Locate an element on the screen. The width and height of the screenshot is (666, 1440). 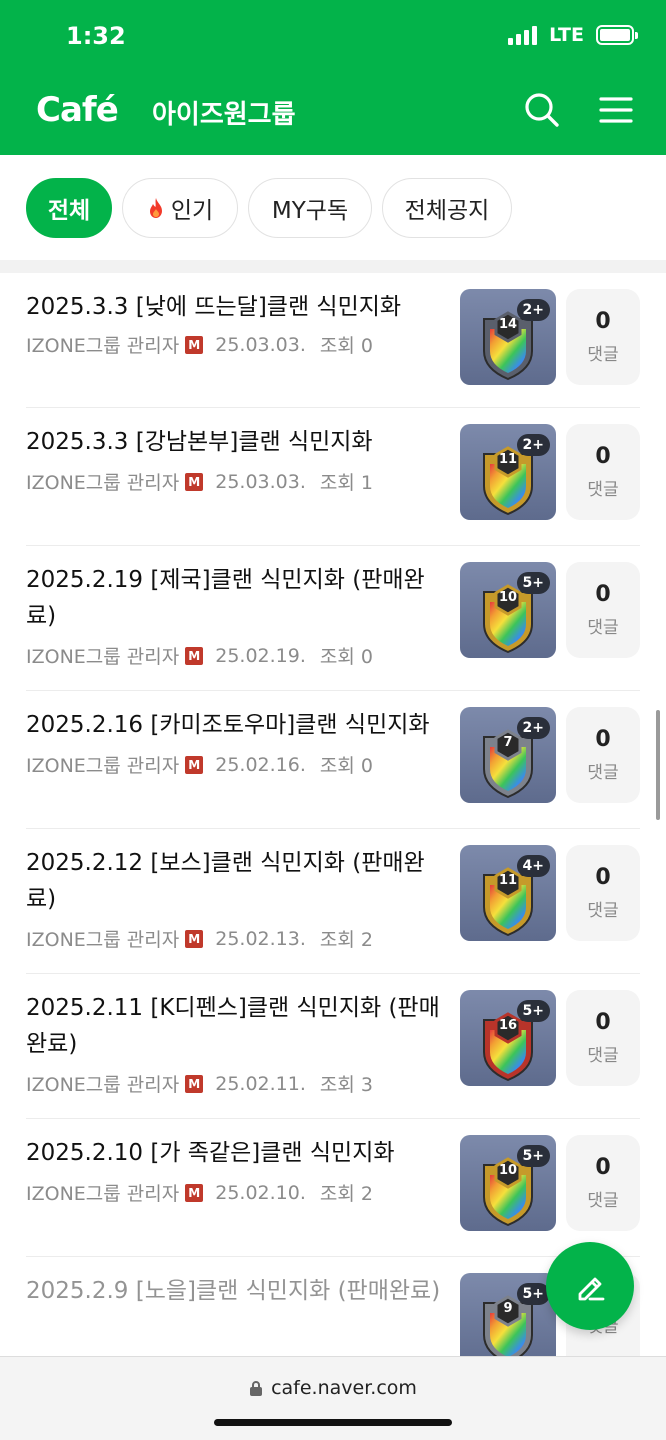
cafe-logo: Café is located at coordinates (77, 110).